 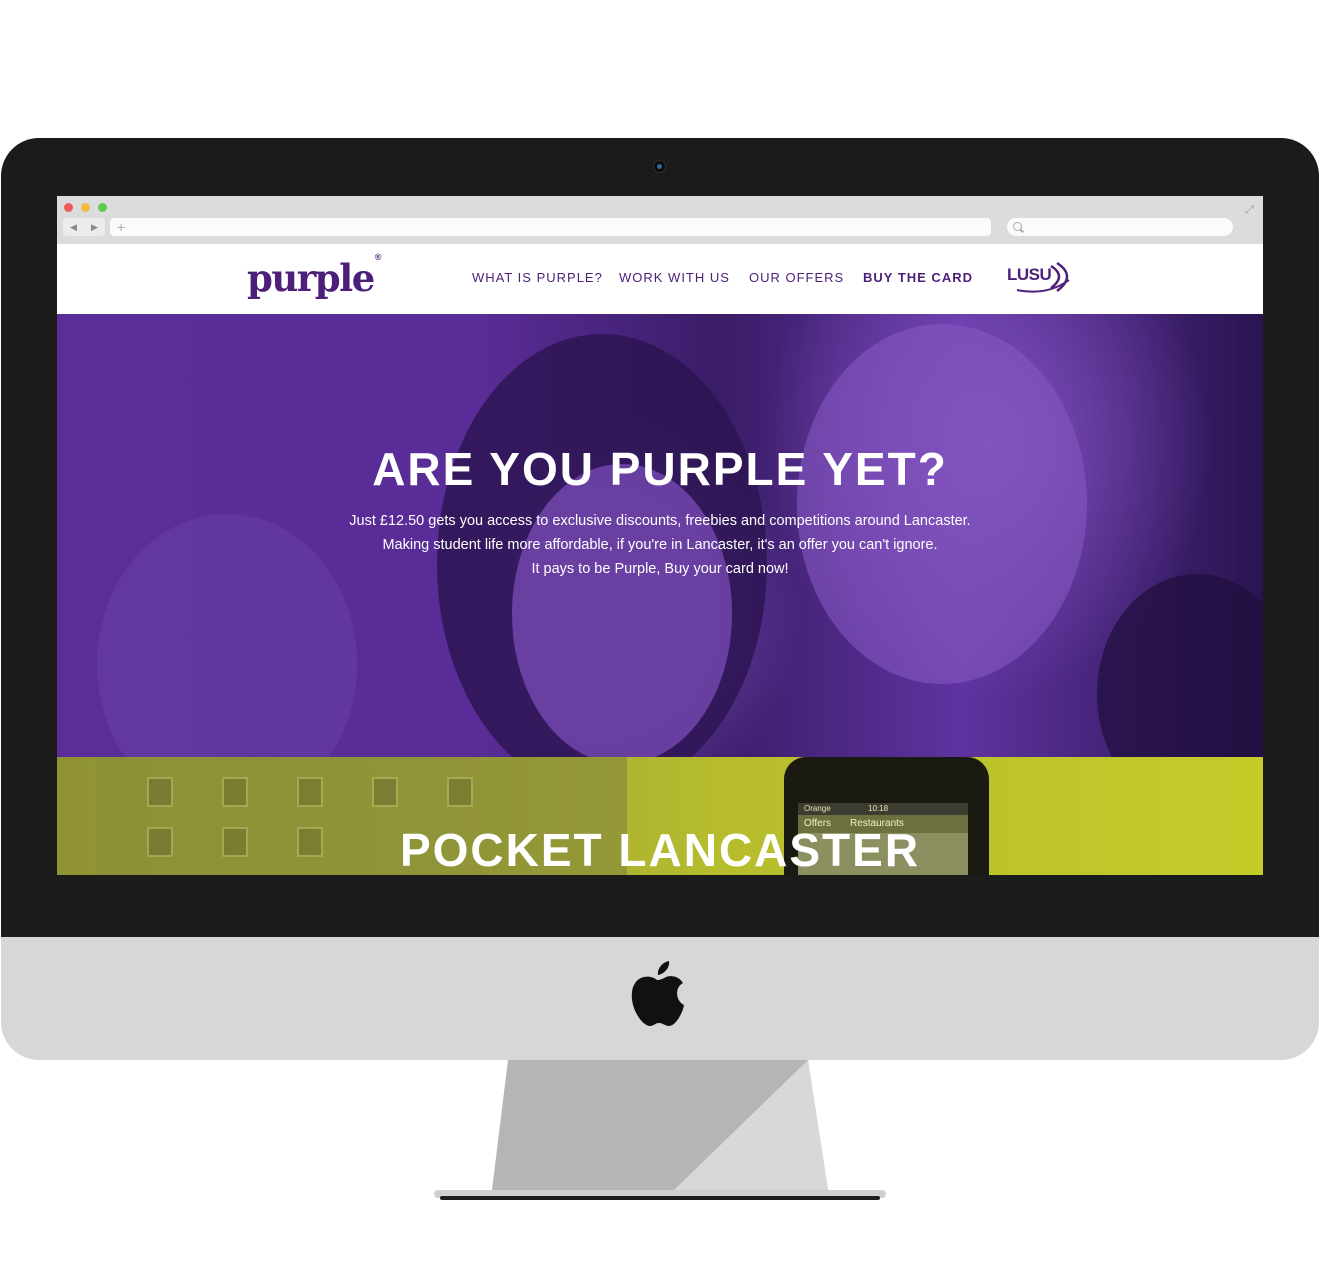 What do you see at coordinates (1180, 665) in the screenshot?
I see `hero-photo-shadow` at bounding box center [1180, 665].